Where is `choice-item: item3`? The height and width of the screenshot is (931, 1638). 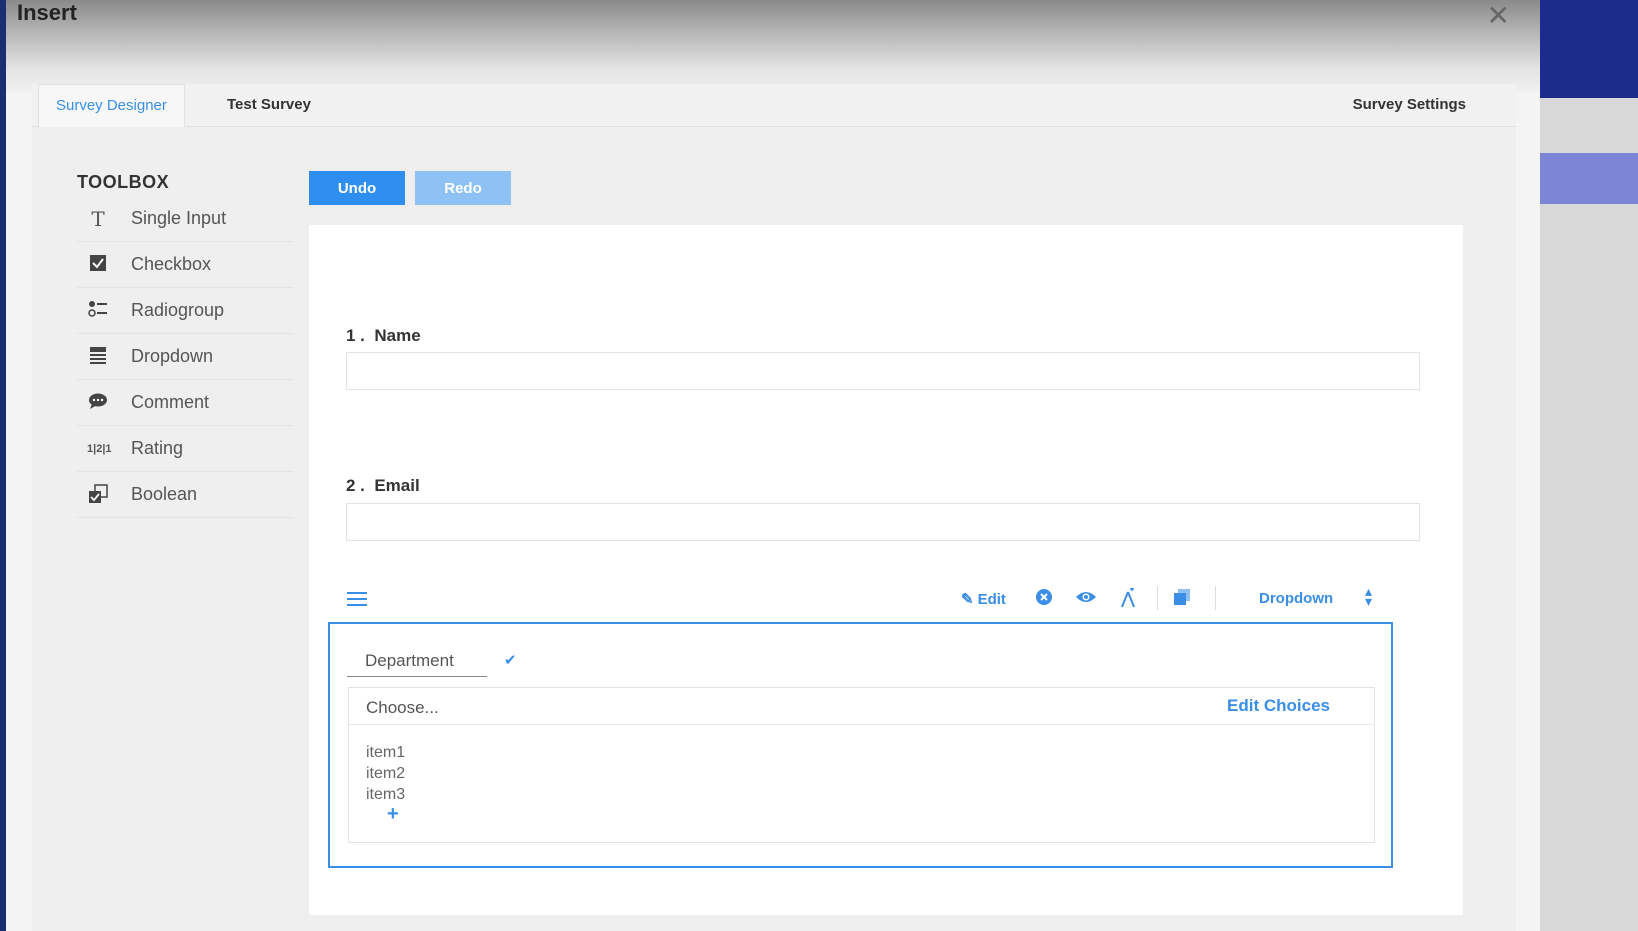
choice-item: item3 is located at coordinates (385, 794).